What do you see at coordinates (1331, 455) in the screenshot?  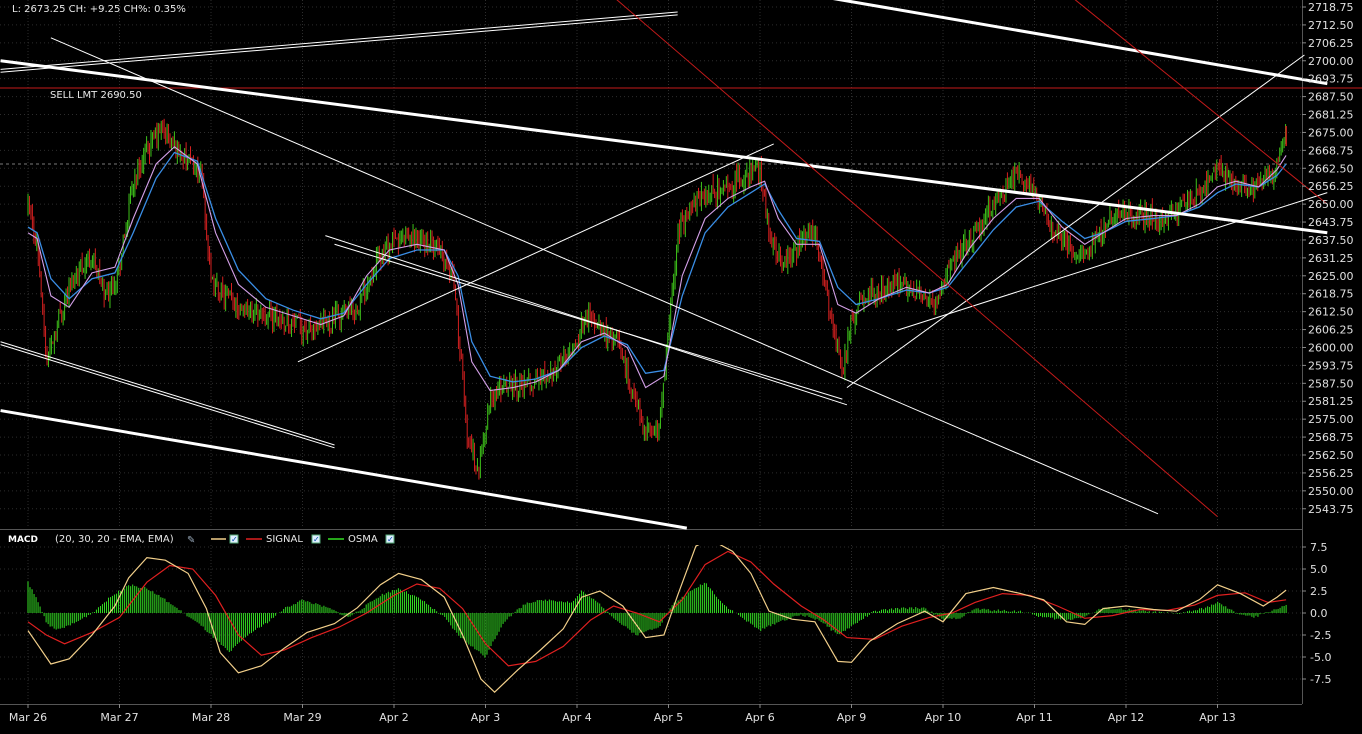 I see `price-tick-label: 2562.50` at bounding box center [1331, 455].